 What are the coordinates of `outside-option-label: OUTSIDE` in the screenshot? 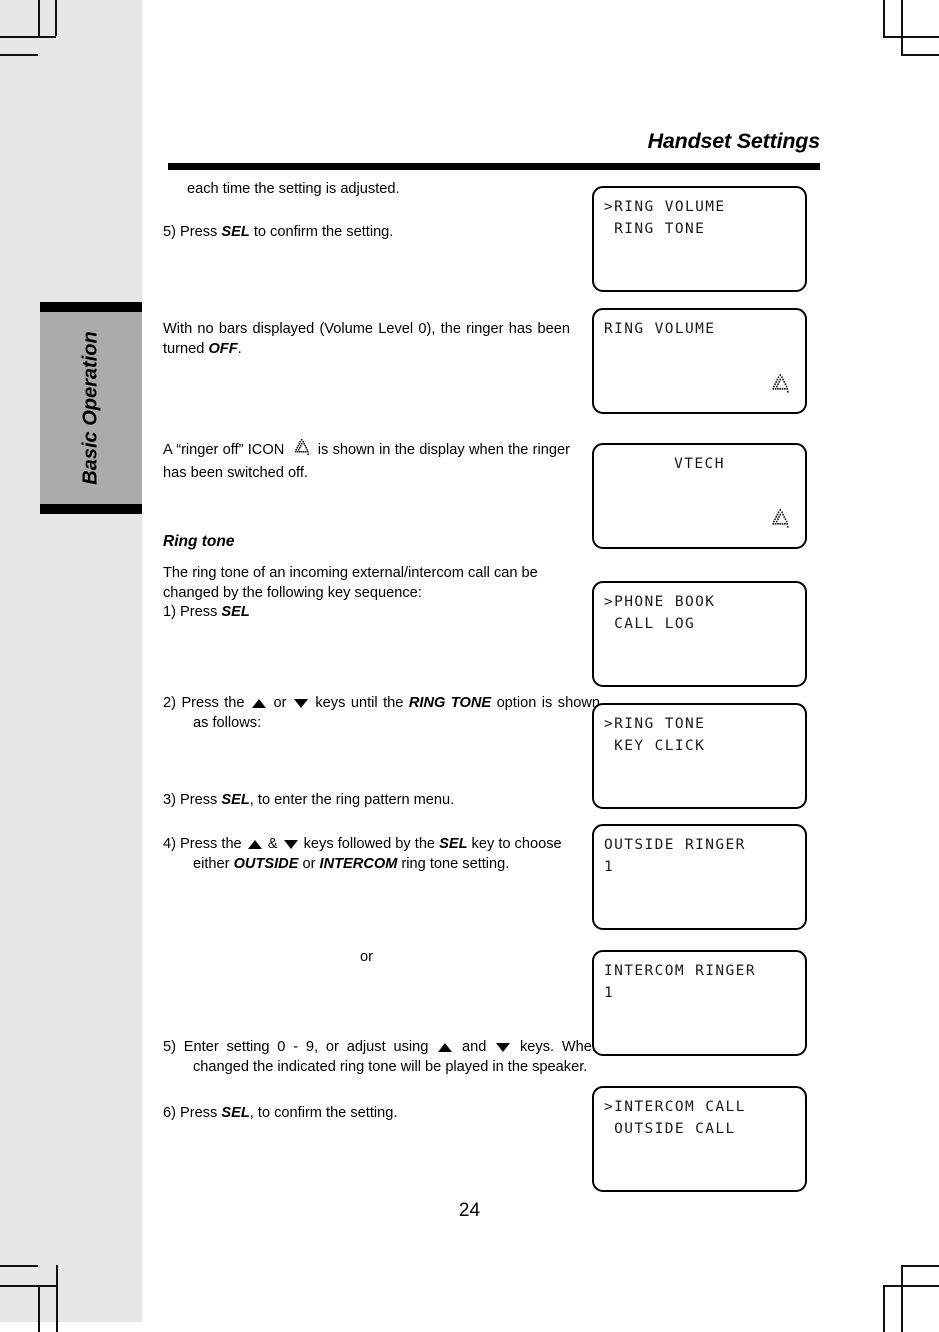 It's located at (266, 863).